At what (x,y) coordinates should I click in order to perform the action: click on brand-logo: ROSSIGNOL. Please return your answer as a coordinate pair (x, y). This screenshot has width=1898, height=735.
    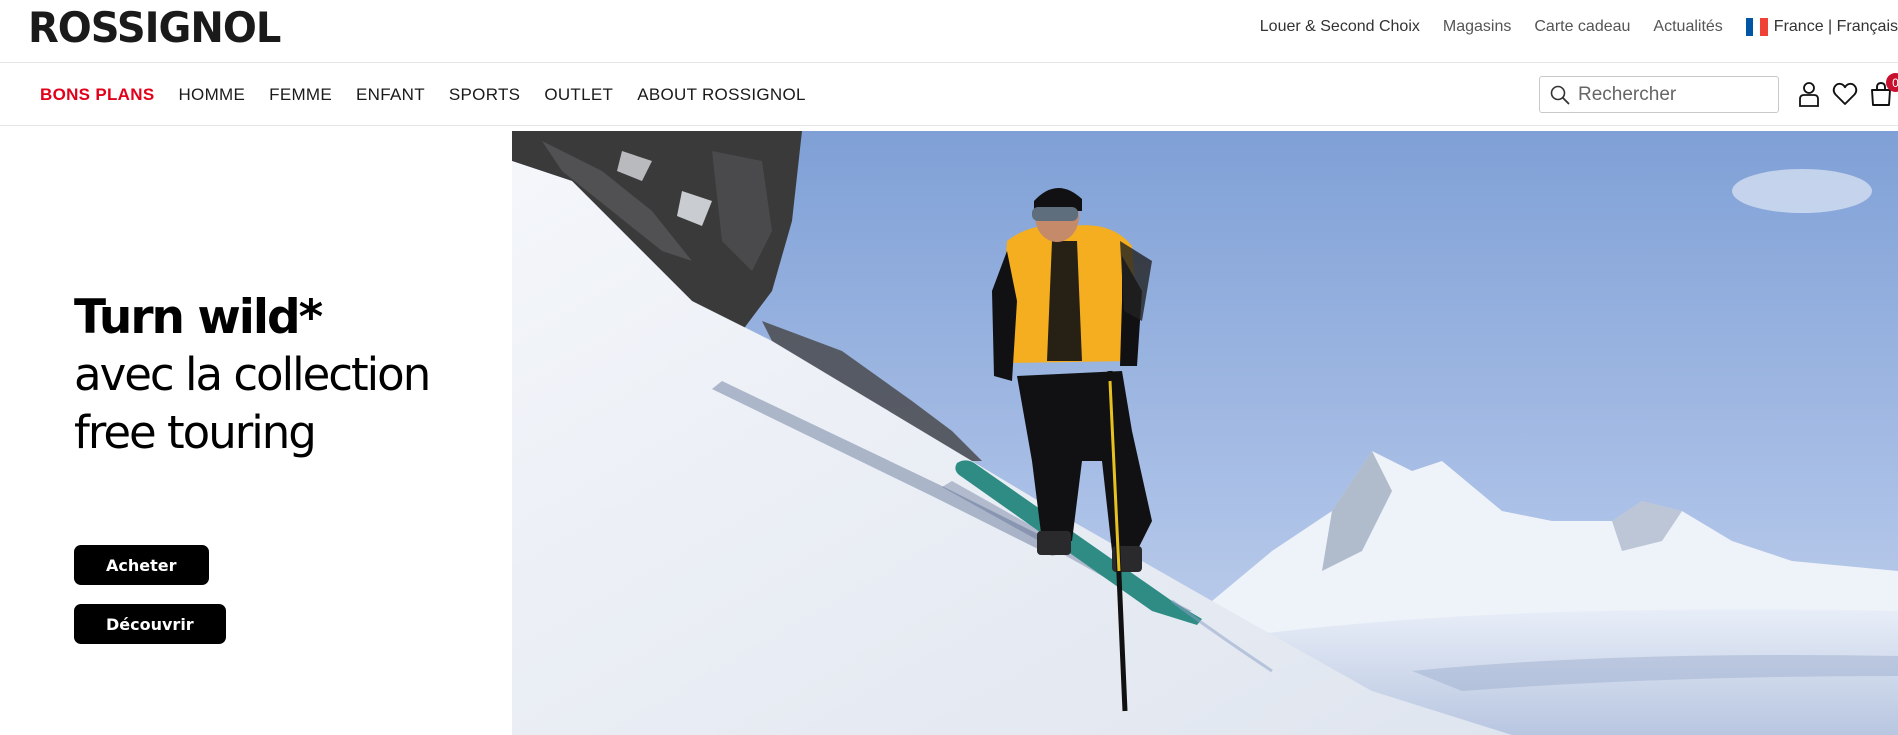
    Looking at the image, I should click on (154, 28).